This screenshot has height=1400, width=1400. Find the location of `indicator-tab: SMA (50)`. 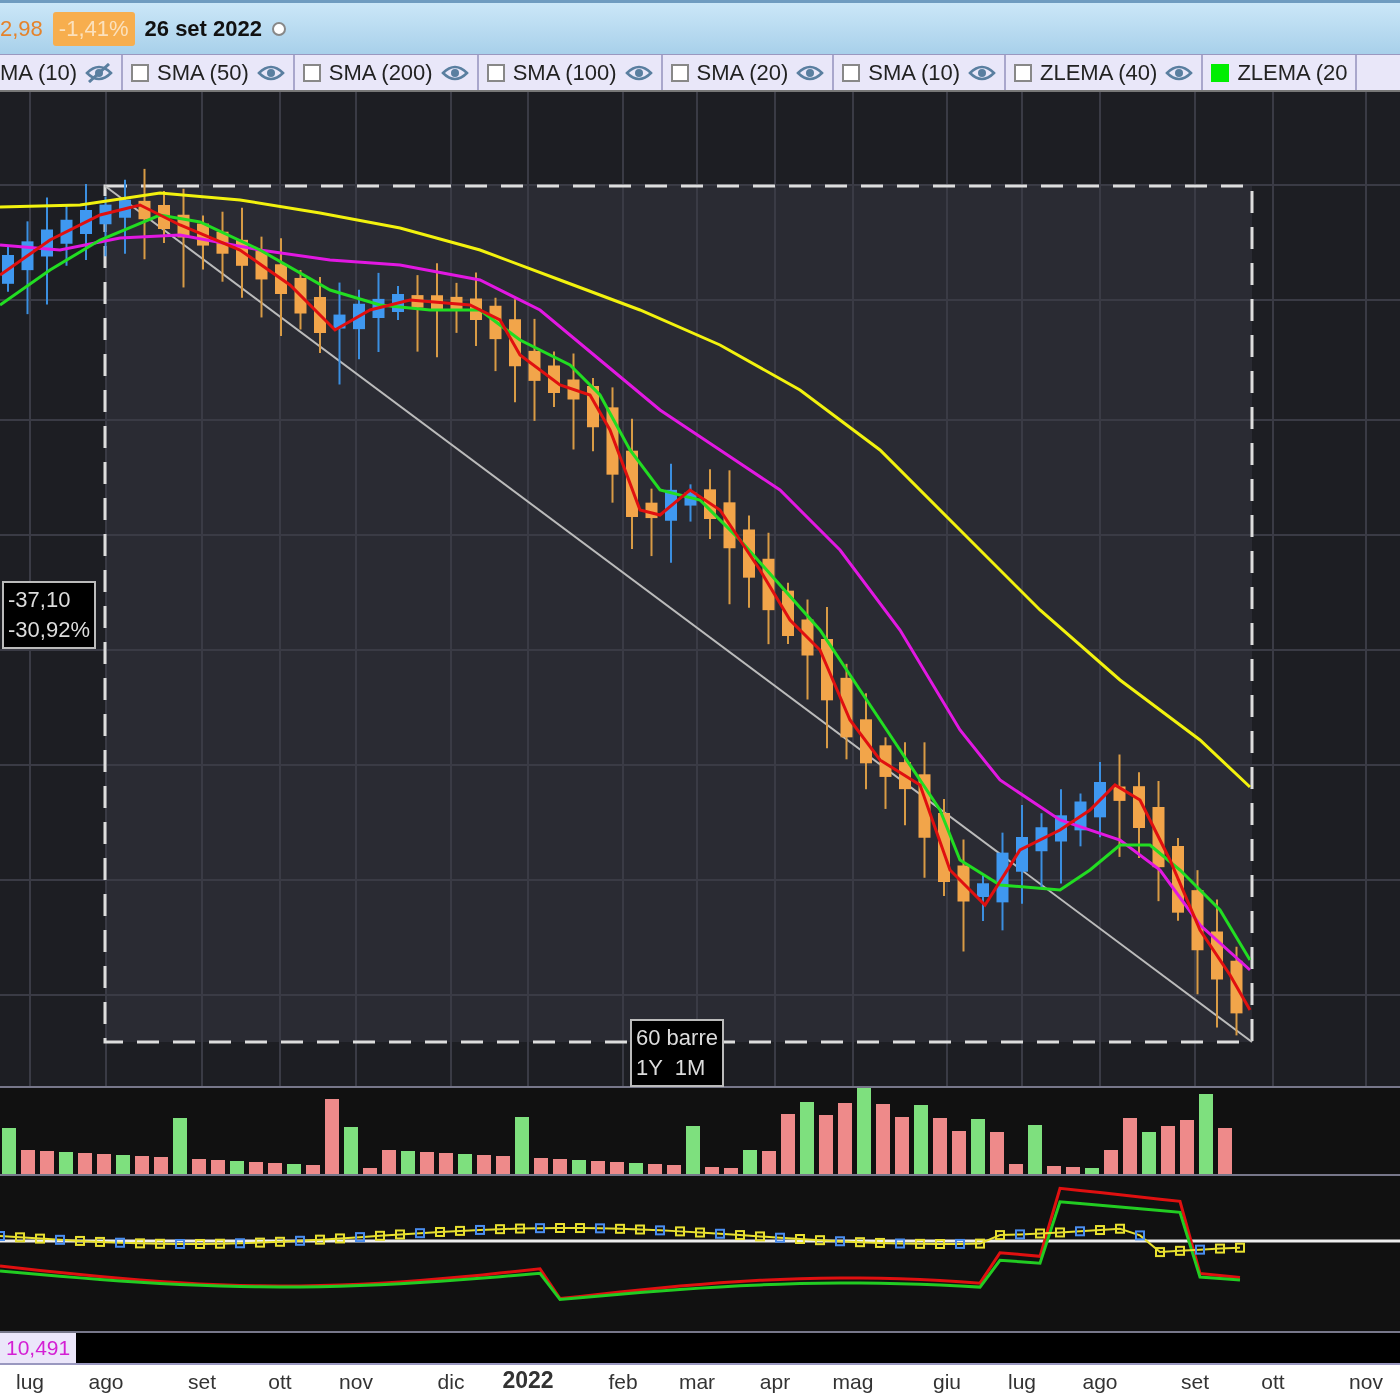

indicator-tab: SMA (50) is located at coordinates (209, 72).